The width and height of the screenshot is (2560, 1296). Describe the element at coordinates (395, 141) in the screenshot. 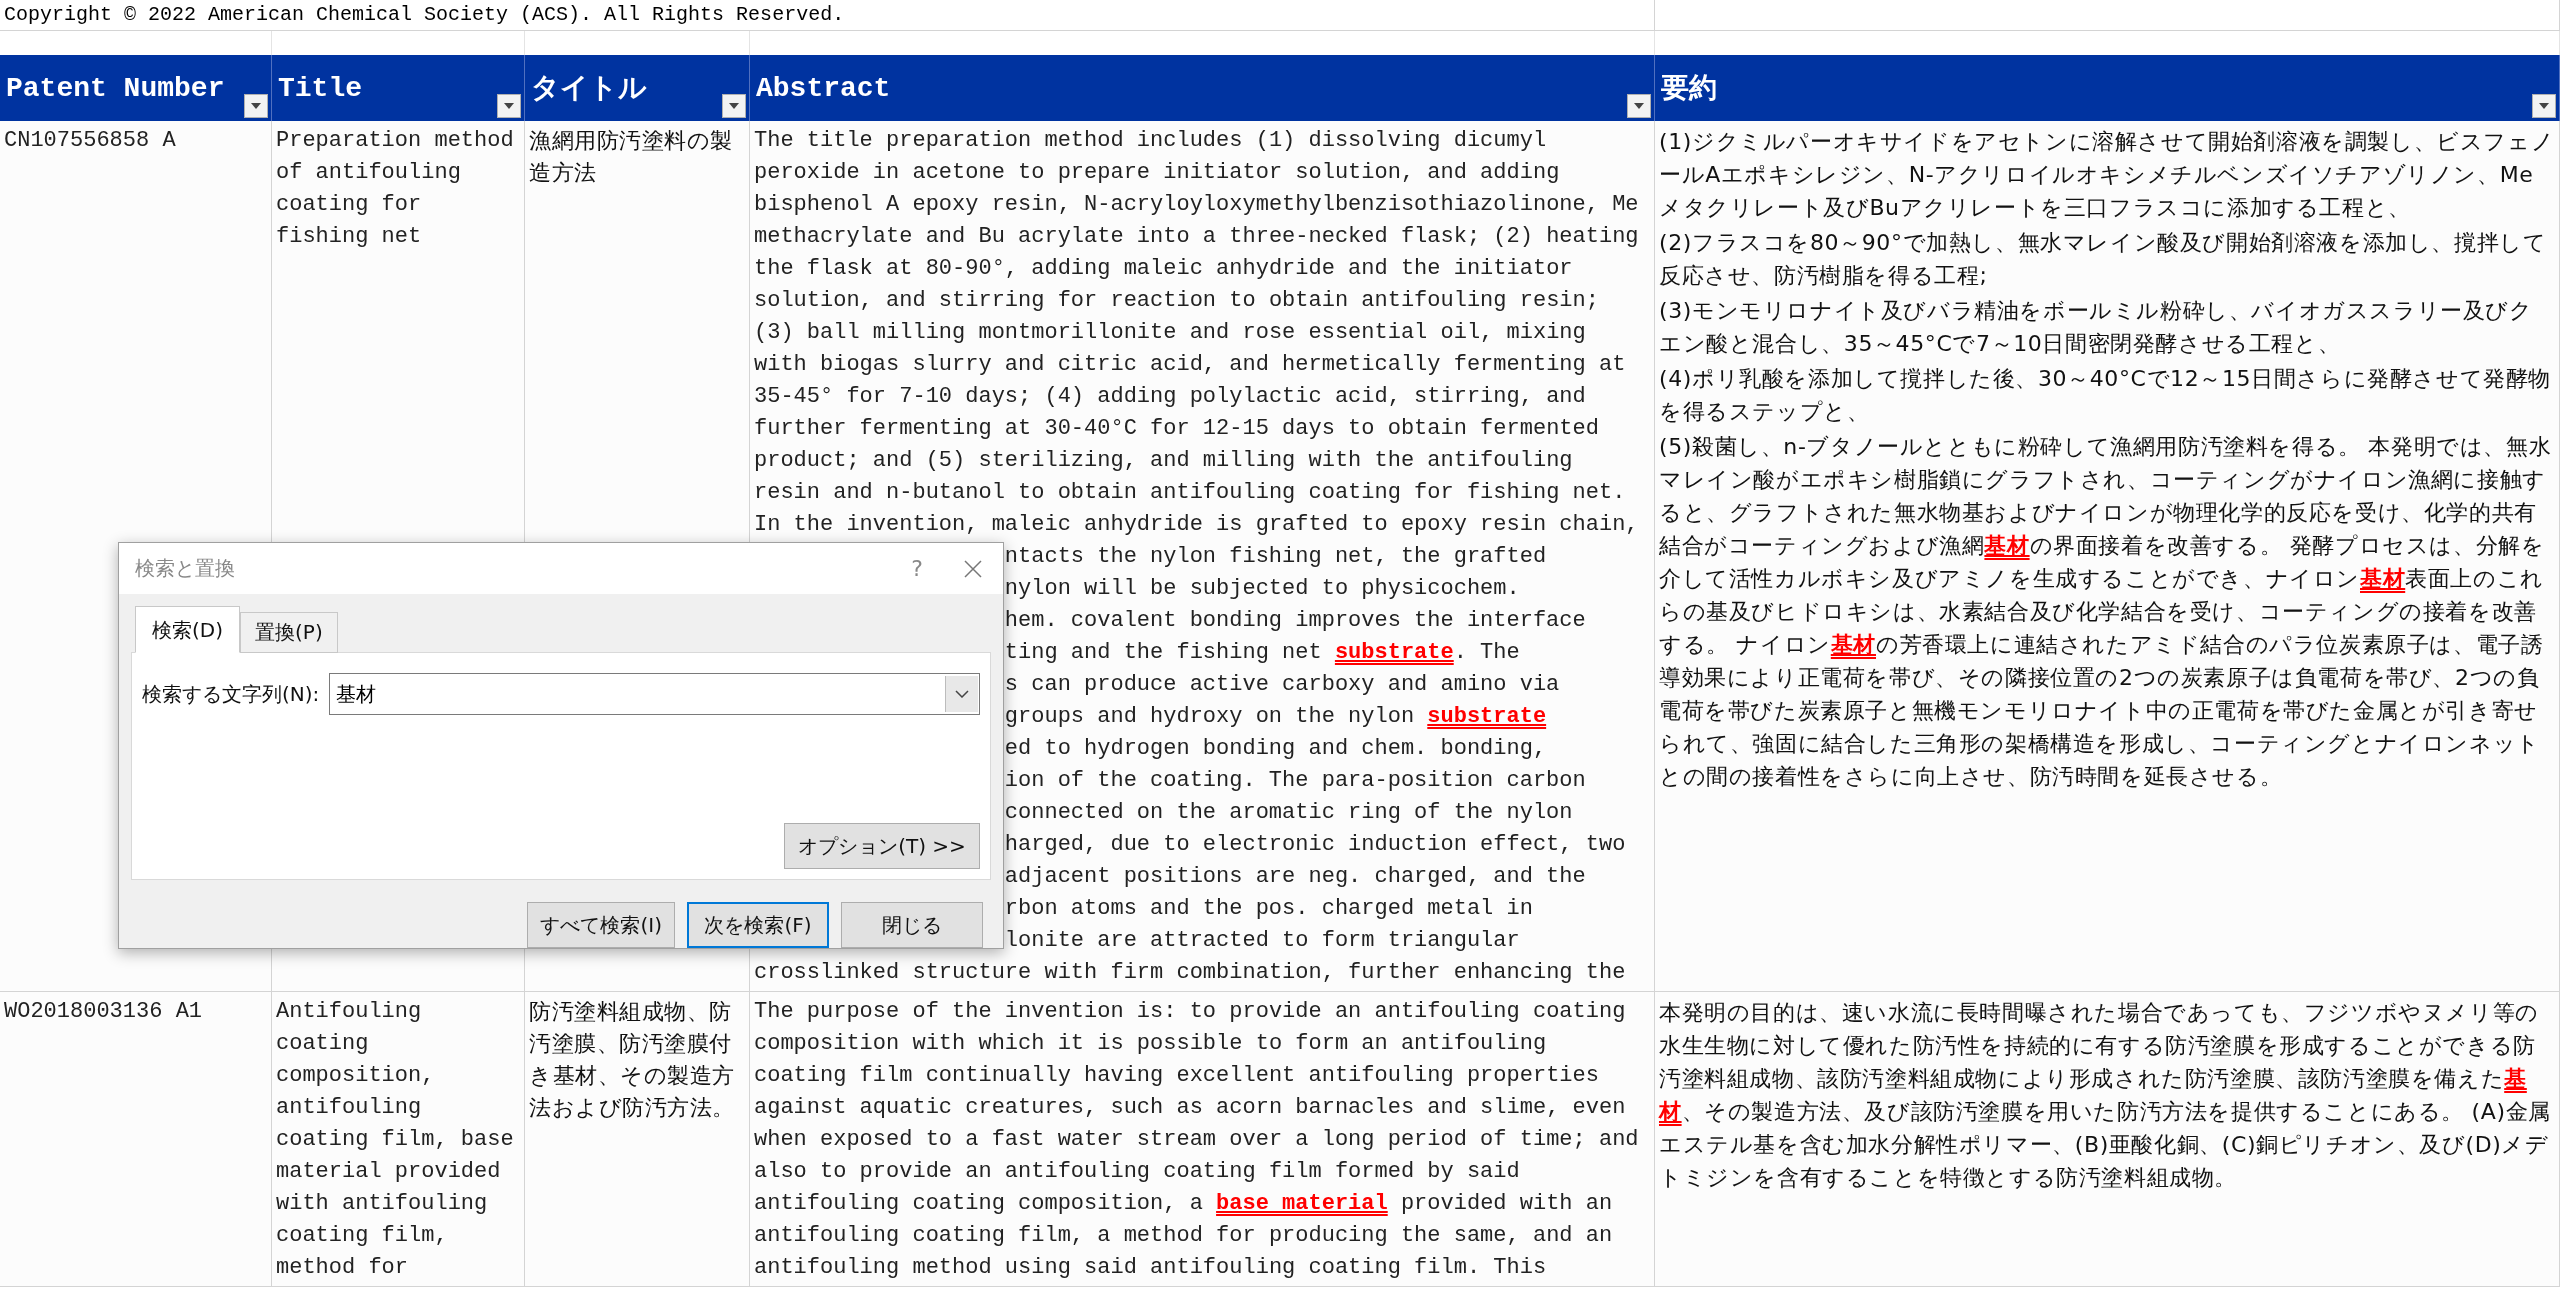

I see `title-line: Preparation method` at that location.